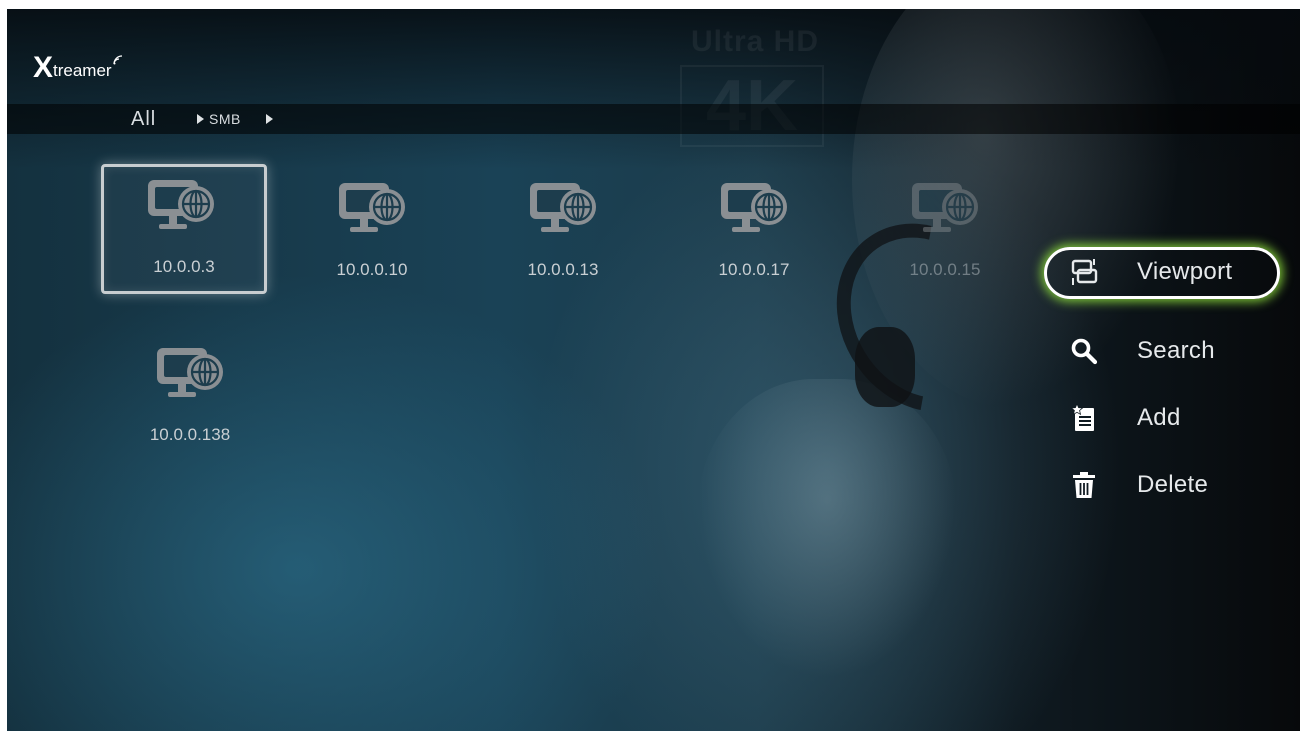 The height and width of the screenshot is (736, 1307). I want to click on breadcrumb: All SMB, so click(653, 119).